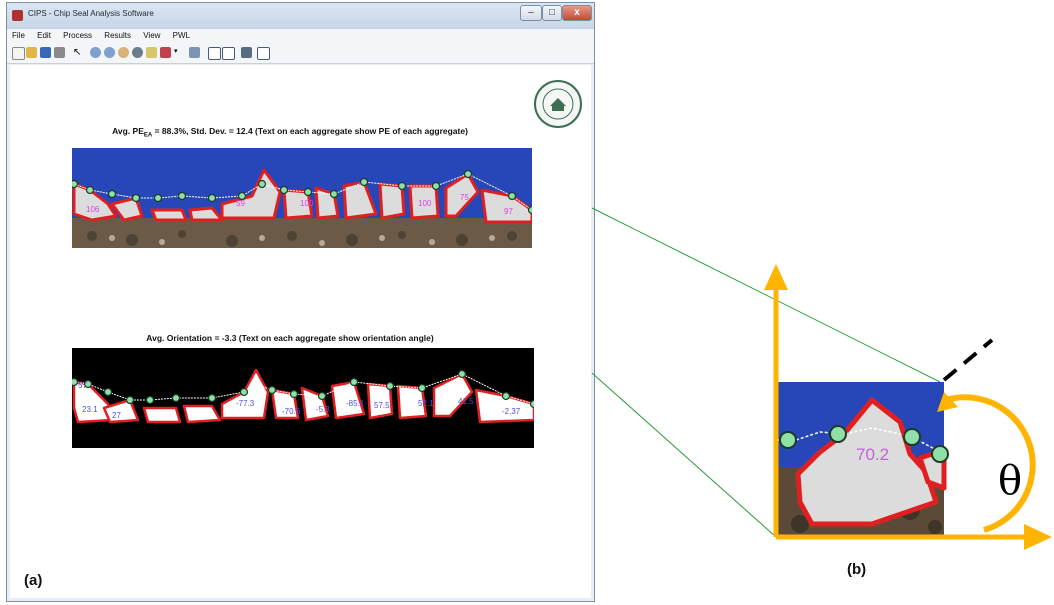 This screenshot has width=1054, height=605. Describe the element at coordinates (872, 454) in the screenshot. I see `inset-orientation-label: 70.2` at that location.